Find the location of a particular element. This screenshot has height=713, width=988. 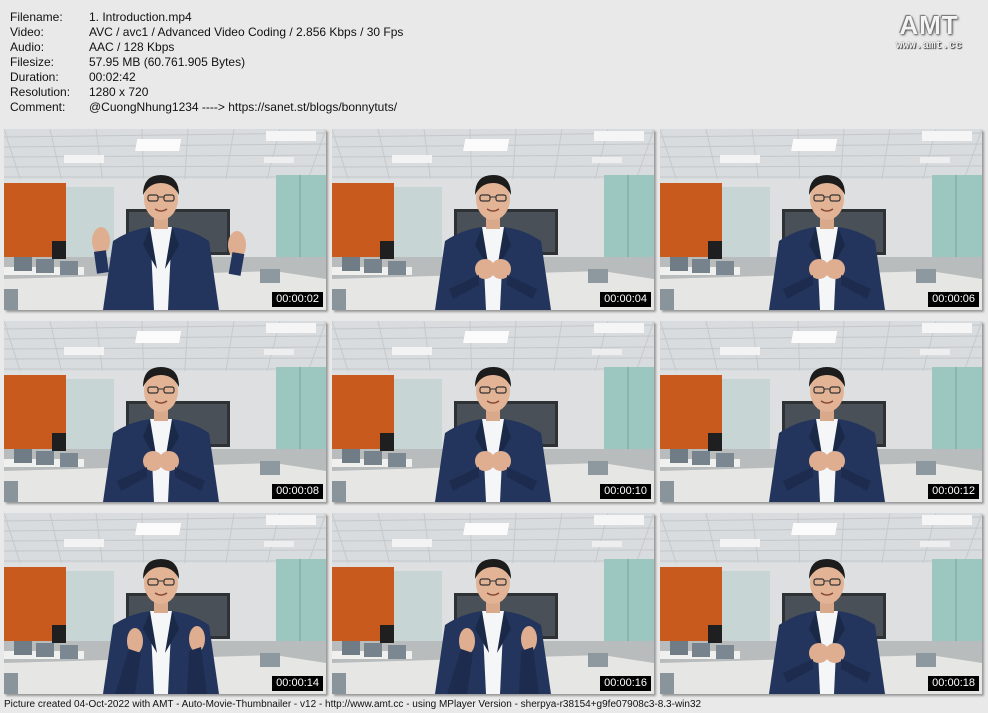

timestamp-label: 00:00:18 is located at coordinates (953, 683).